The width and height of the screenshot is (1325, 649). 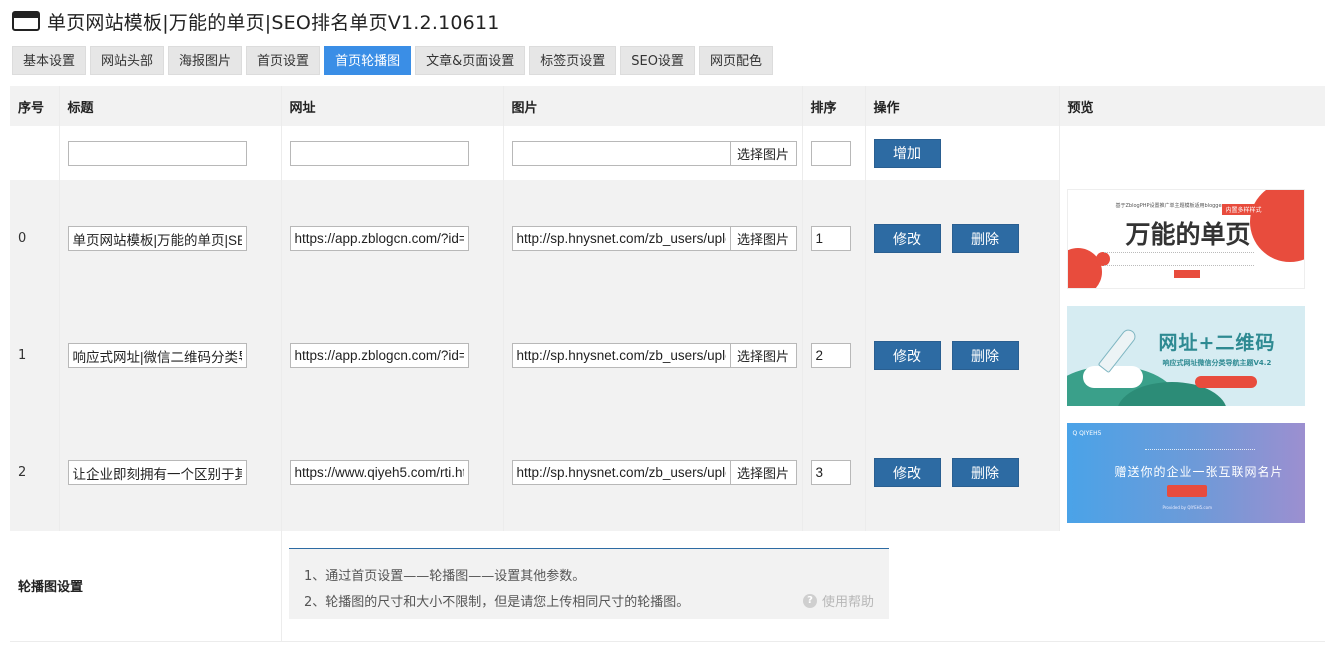 I want to click on new-index-cell, so click(x=35, y=153).